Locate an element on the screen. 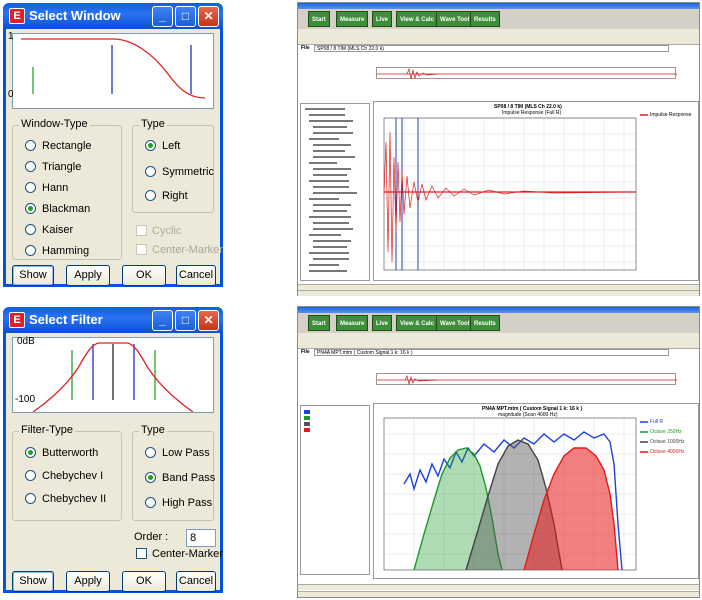 The height and width of the screenshot is (600, 702). radio-chebychev-1: Chebychev I is located at coordinates (64, 476).